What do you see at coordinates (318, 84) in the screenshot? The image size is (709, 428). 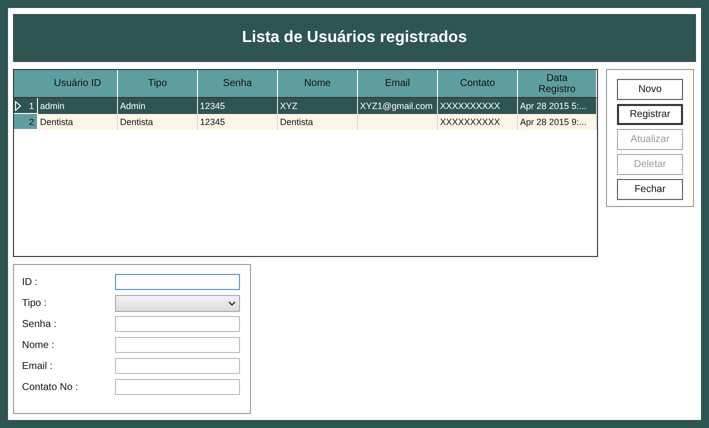 I see `column-header: Nome` at bounding box center [318, 84].